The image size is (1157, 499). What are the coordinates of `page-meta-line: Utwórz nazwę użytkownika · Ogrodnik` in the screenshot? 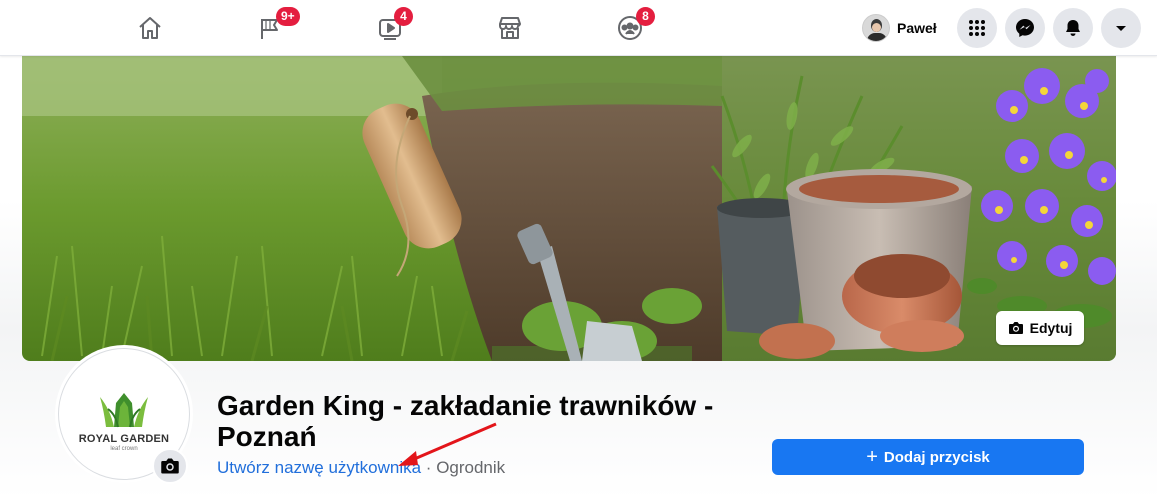 It's located at (361, 468).